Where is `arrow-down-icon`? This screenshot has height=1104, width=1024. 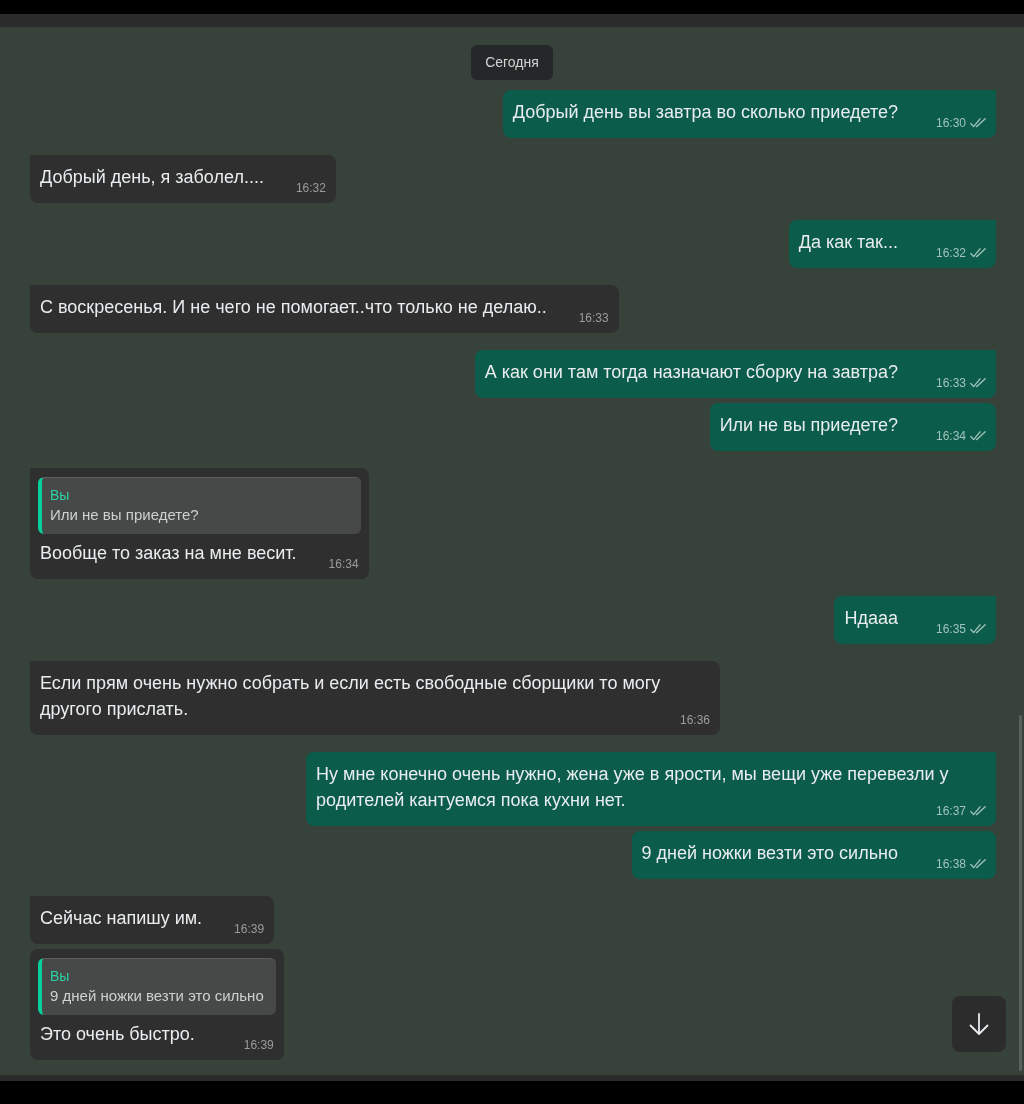 arrow-down-icon is located at coordinates (979, 1024).